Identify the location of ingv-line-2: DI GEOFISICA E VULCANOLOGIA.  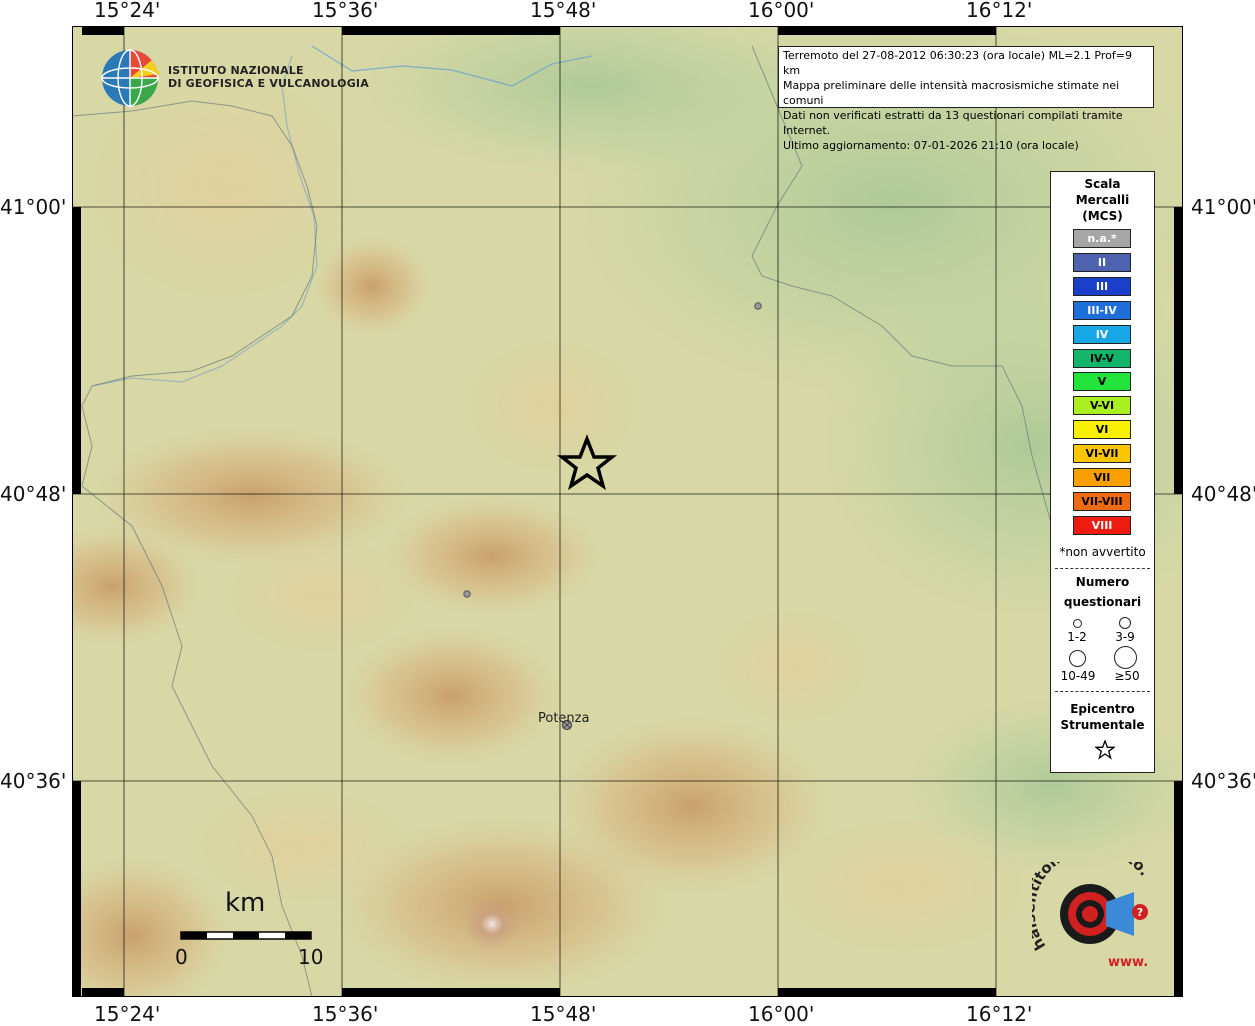
(268, 83).